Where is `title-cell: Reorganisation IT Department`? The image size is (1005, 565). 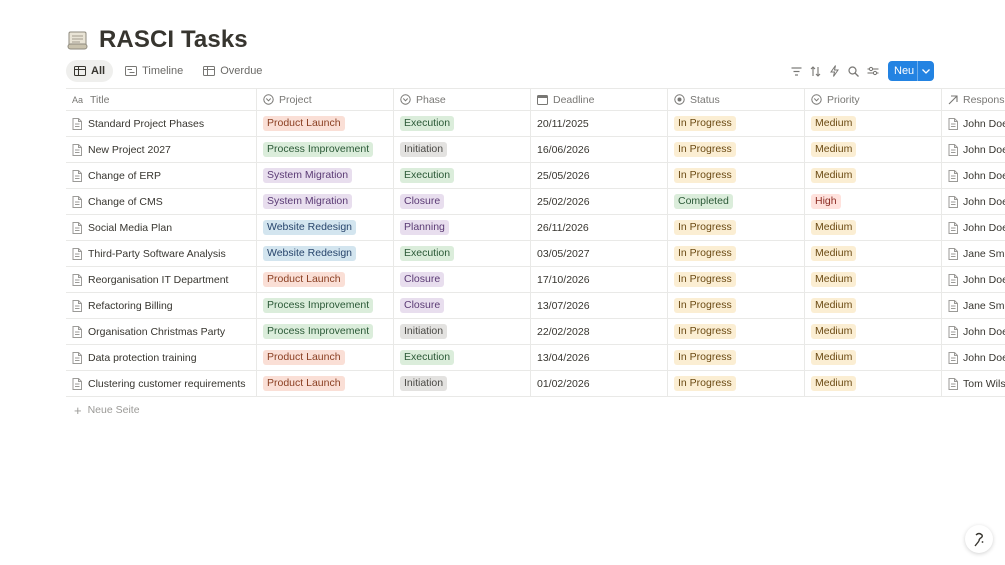 title-cell: Reorganisation IT Department is located at coordinates (161, 279).